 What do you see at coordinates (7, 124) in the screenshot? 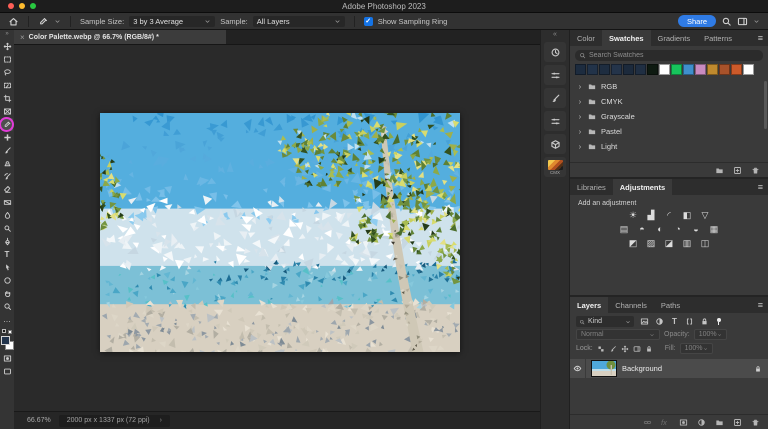
I see `eyedropper-tool` at bounding box center [7, 124].